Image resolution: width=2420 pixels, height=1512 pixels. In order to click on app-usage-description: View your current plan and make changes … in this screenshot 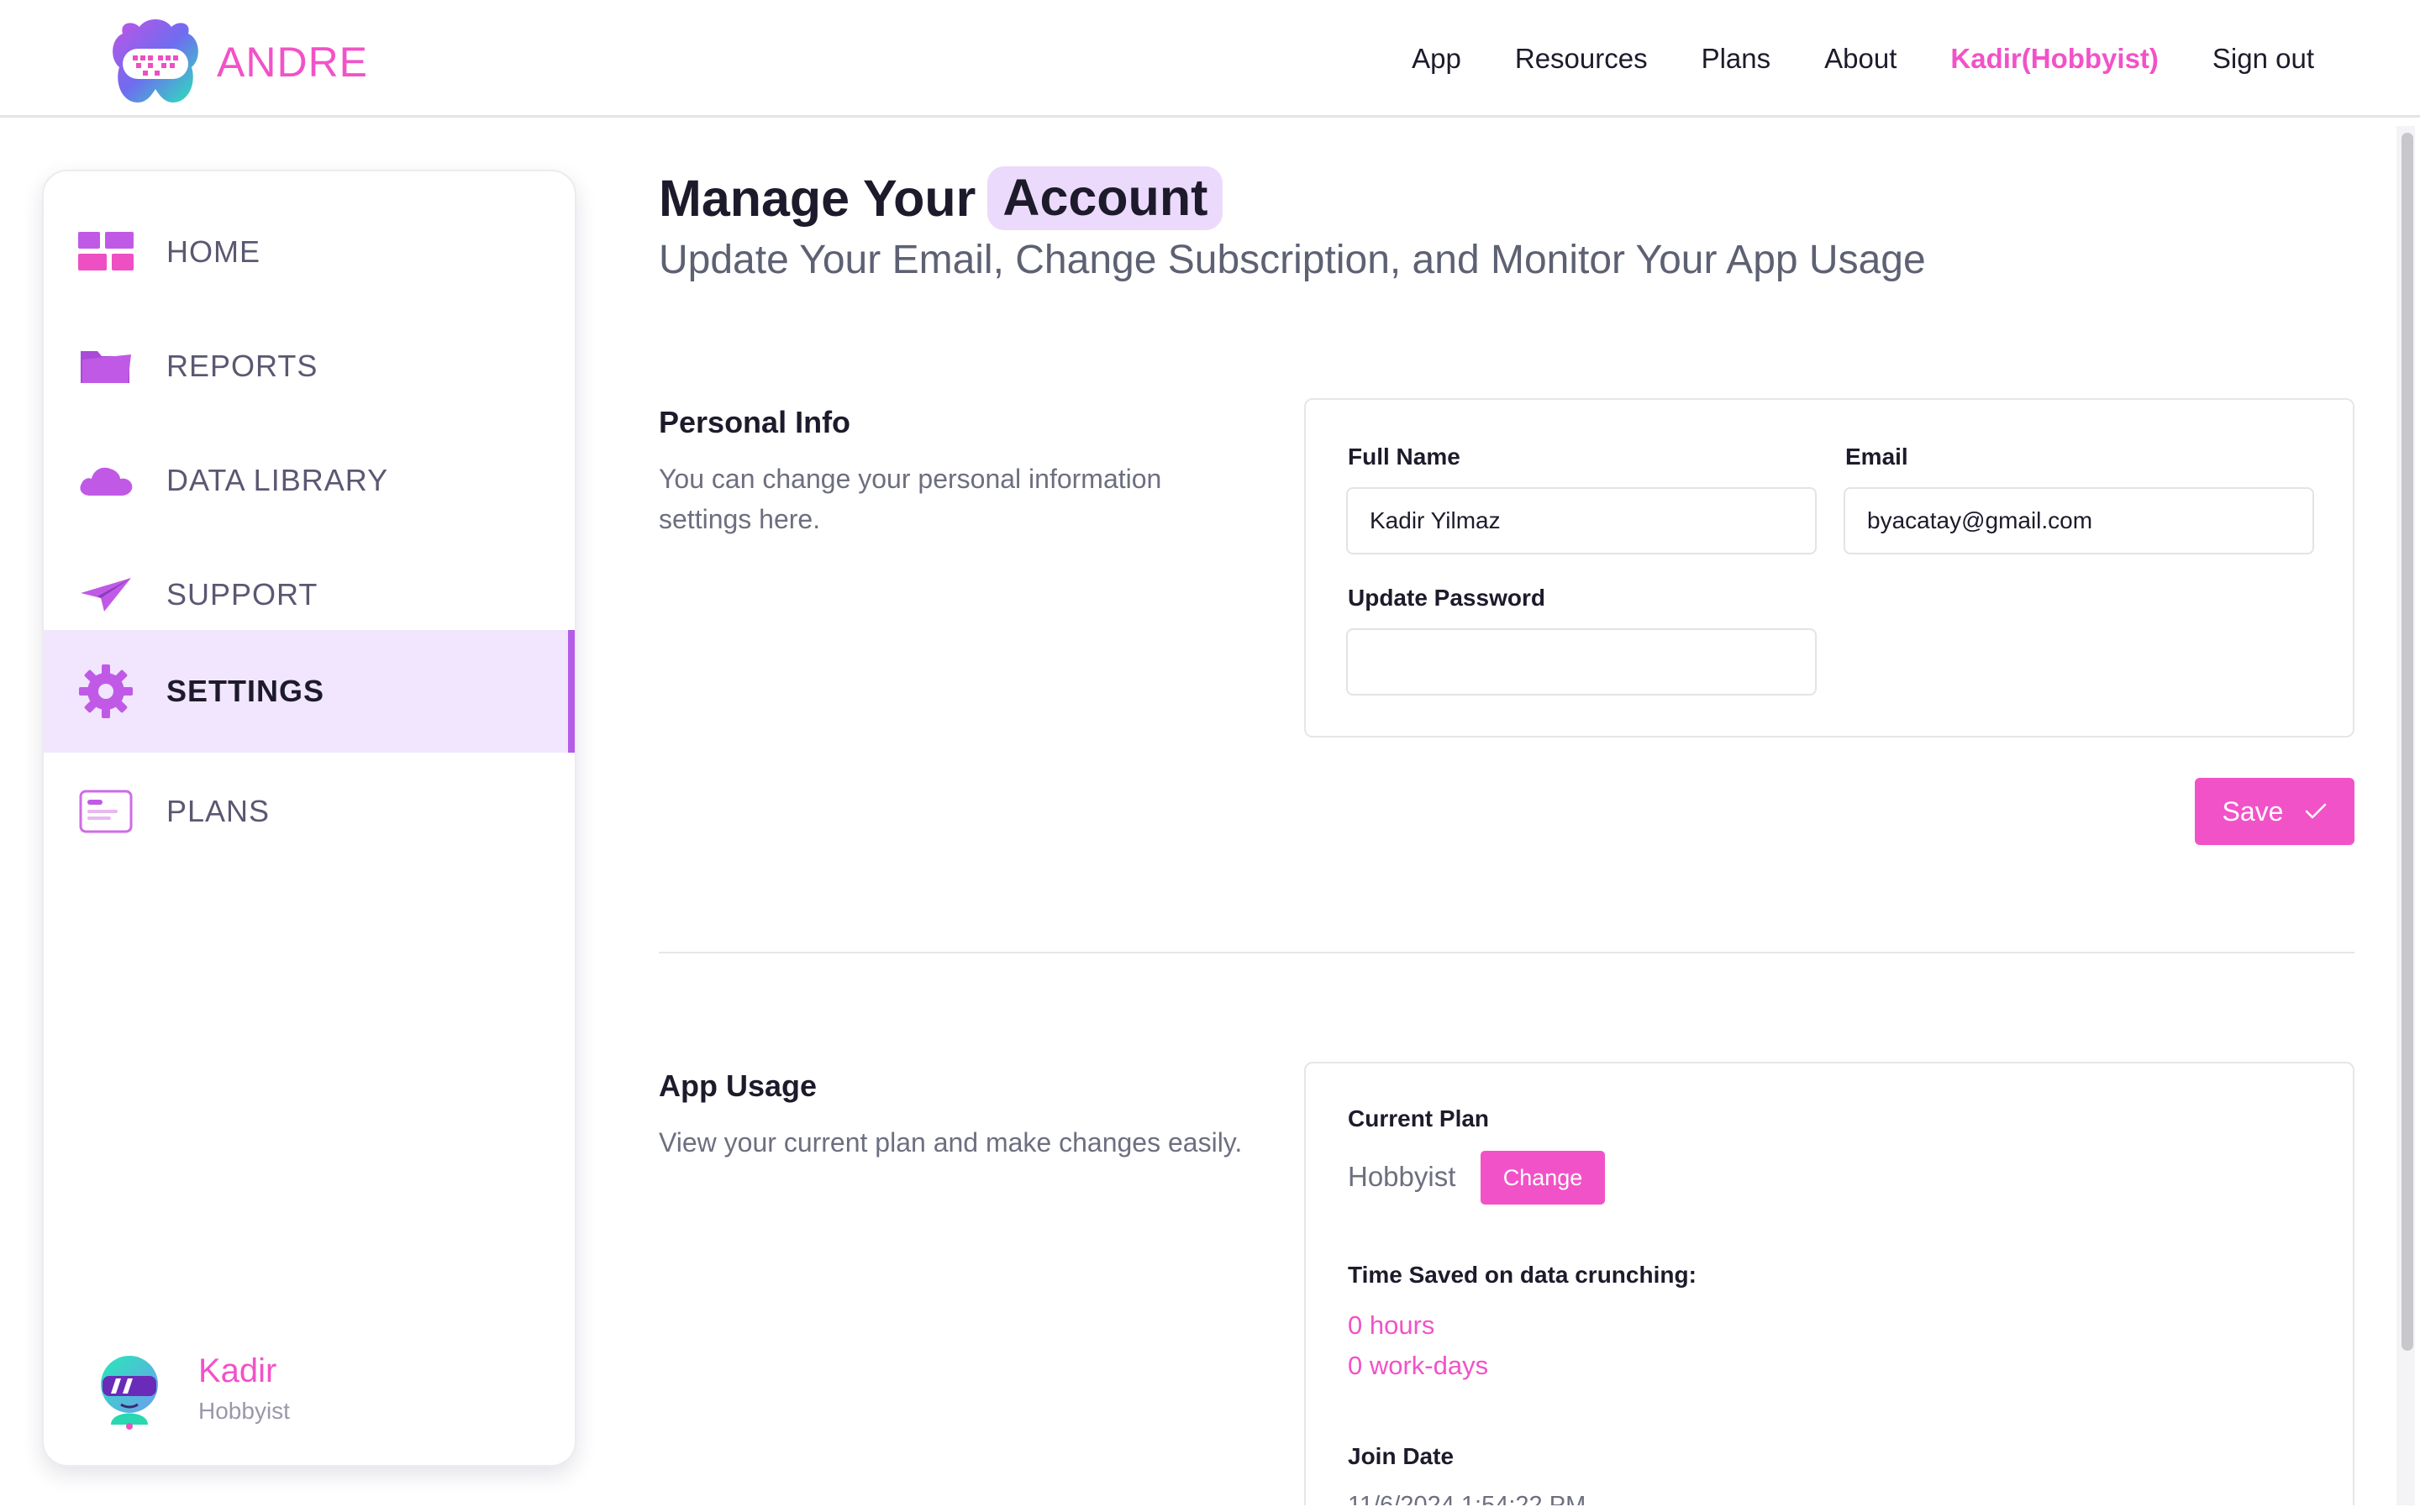, I will do `click(951, 1142)`.